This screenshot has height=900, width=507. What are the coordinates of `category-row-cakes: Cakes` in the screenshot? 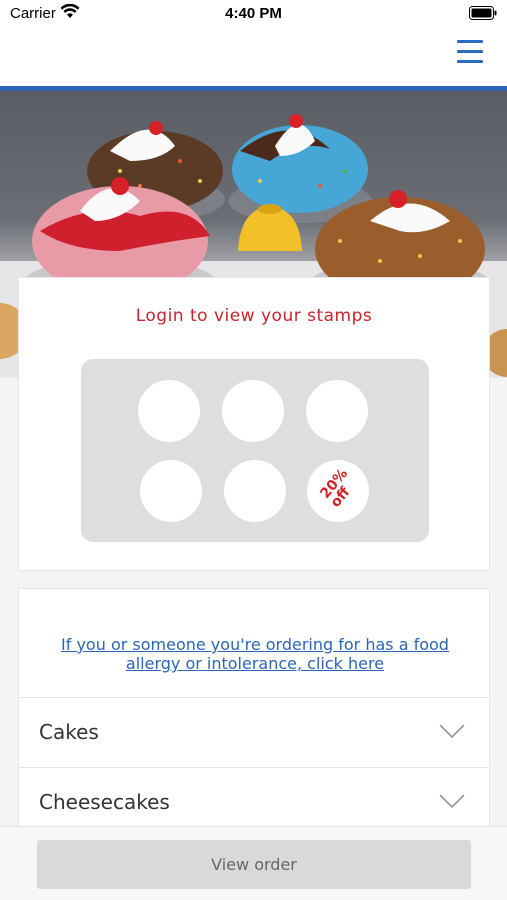 It's located at (254, 732).